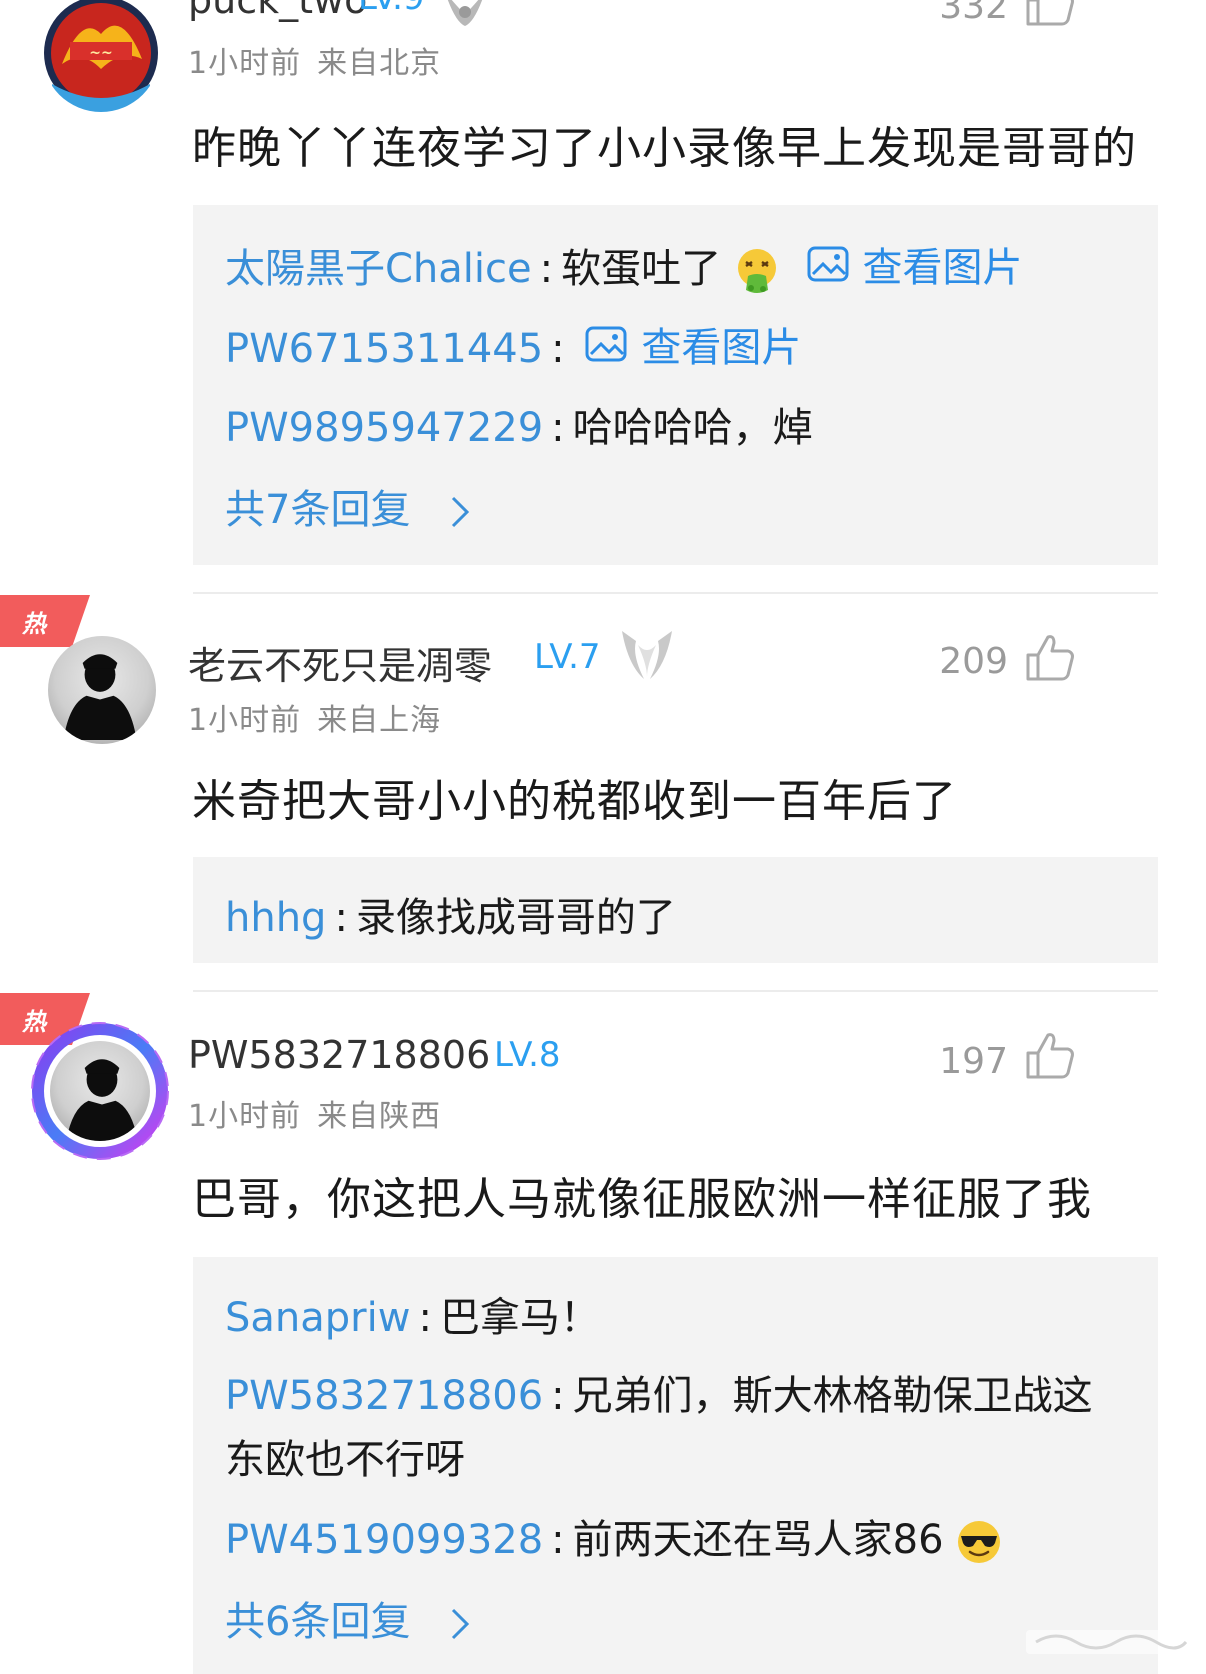 The image size is (1206, 1674). What do you see at coordinates (567, 657) in the screenshot?
I see `level-badge: LV.7` at bounding box center [567, 657].